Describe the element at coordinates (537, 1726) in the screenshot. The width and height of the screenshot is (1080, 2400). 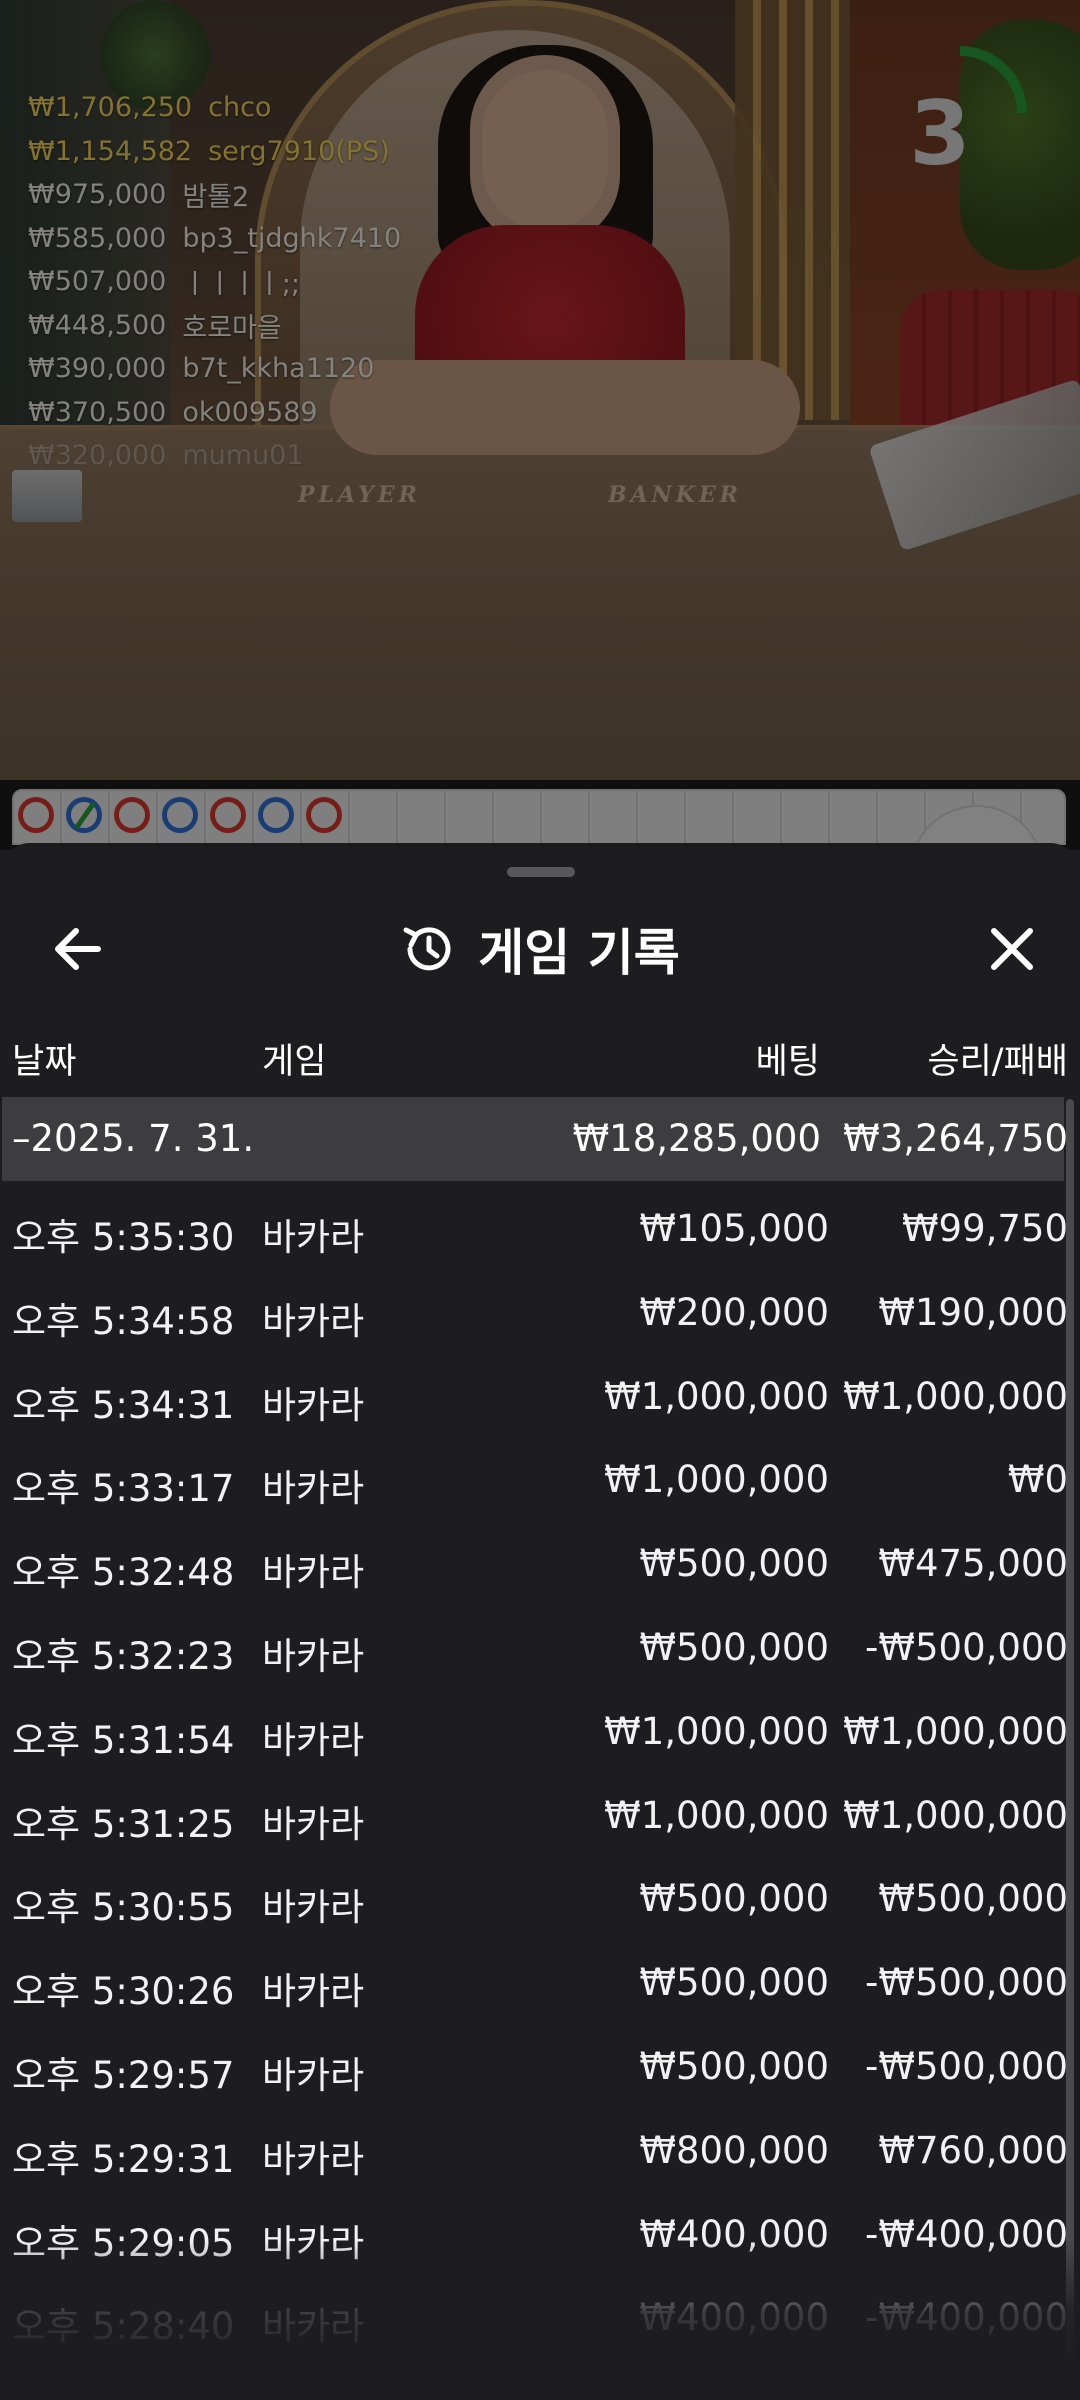
I see `history-row: 오후 5:31:54 바카라 ₩1,000,000 ₩1,000,000` at that location.